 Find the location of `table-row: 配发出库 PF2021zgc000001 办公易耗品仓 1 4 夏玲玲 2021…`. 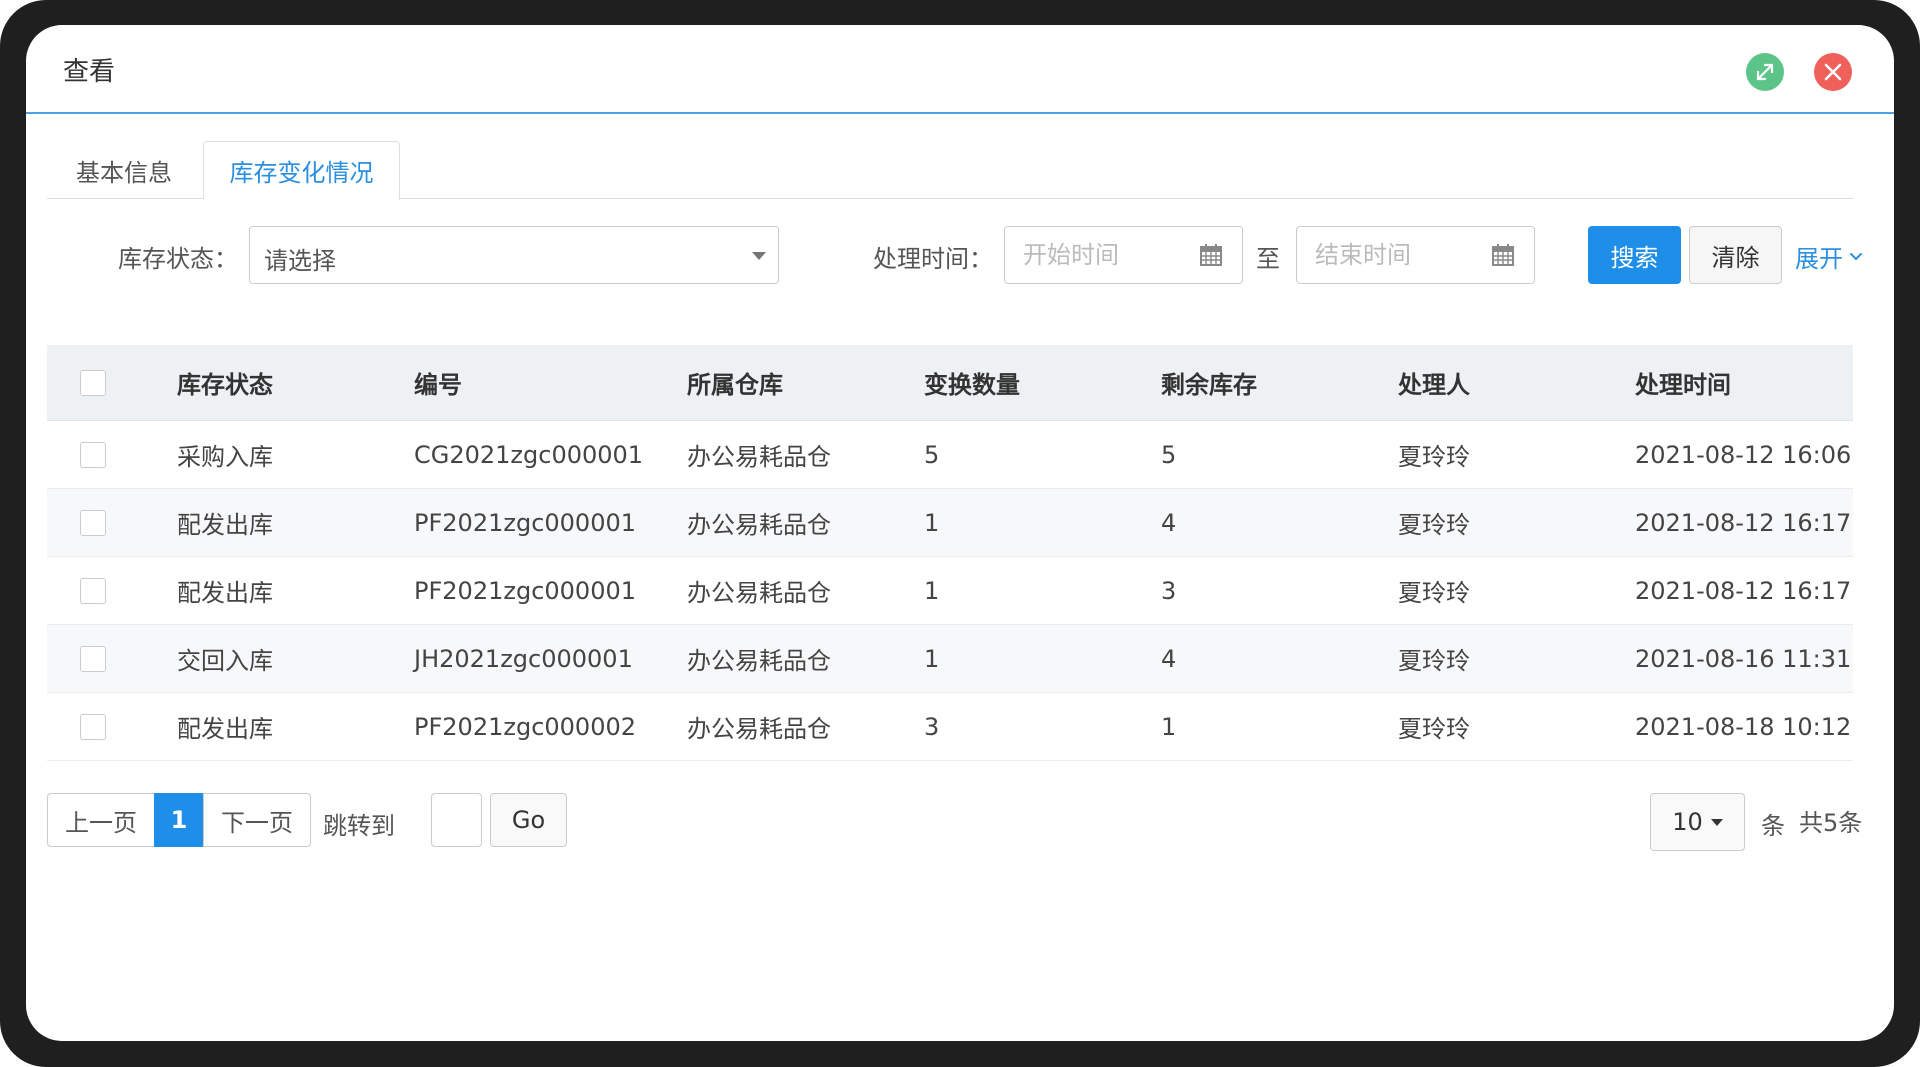

table-row: 配发出库 PF2021zgc000001 办公易耗品仓 1 4 夏玲玲 2021… is located at coordinates (950, 523).